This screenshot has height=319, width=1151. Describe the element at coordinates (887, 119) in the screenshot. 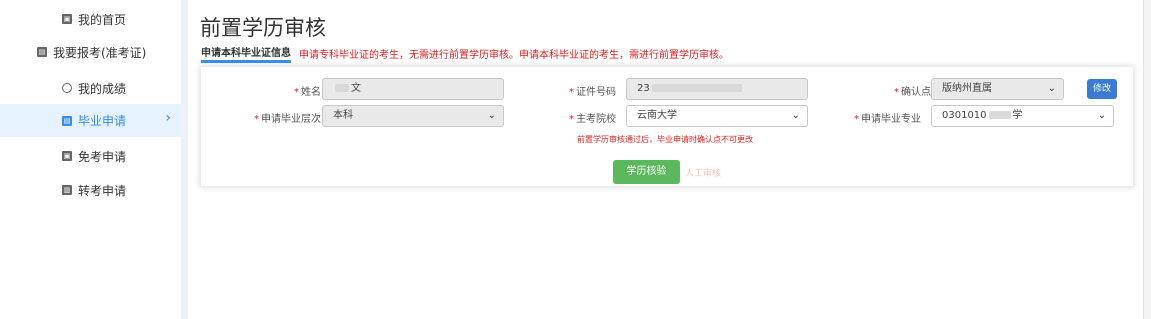

I see `major-label: * 申请毕业专业` at that location.